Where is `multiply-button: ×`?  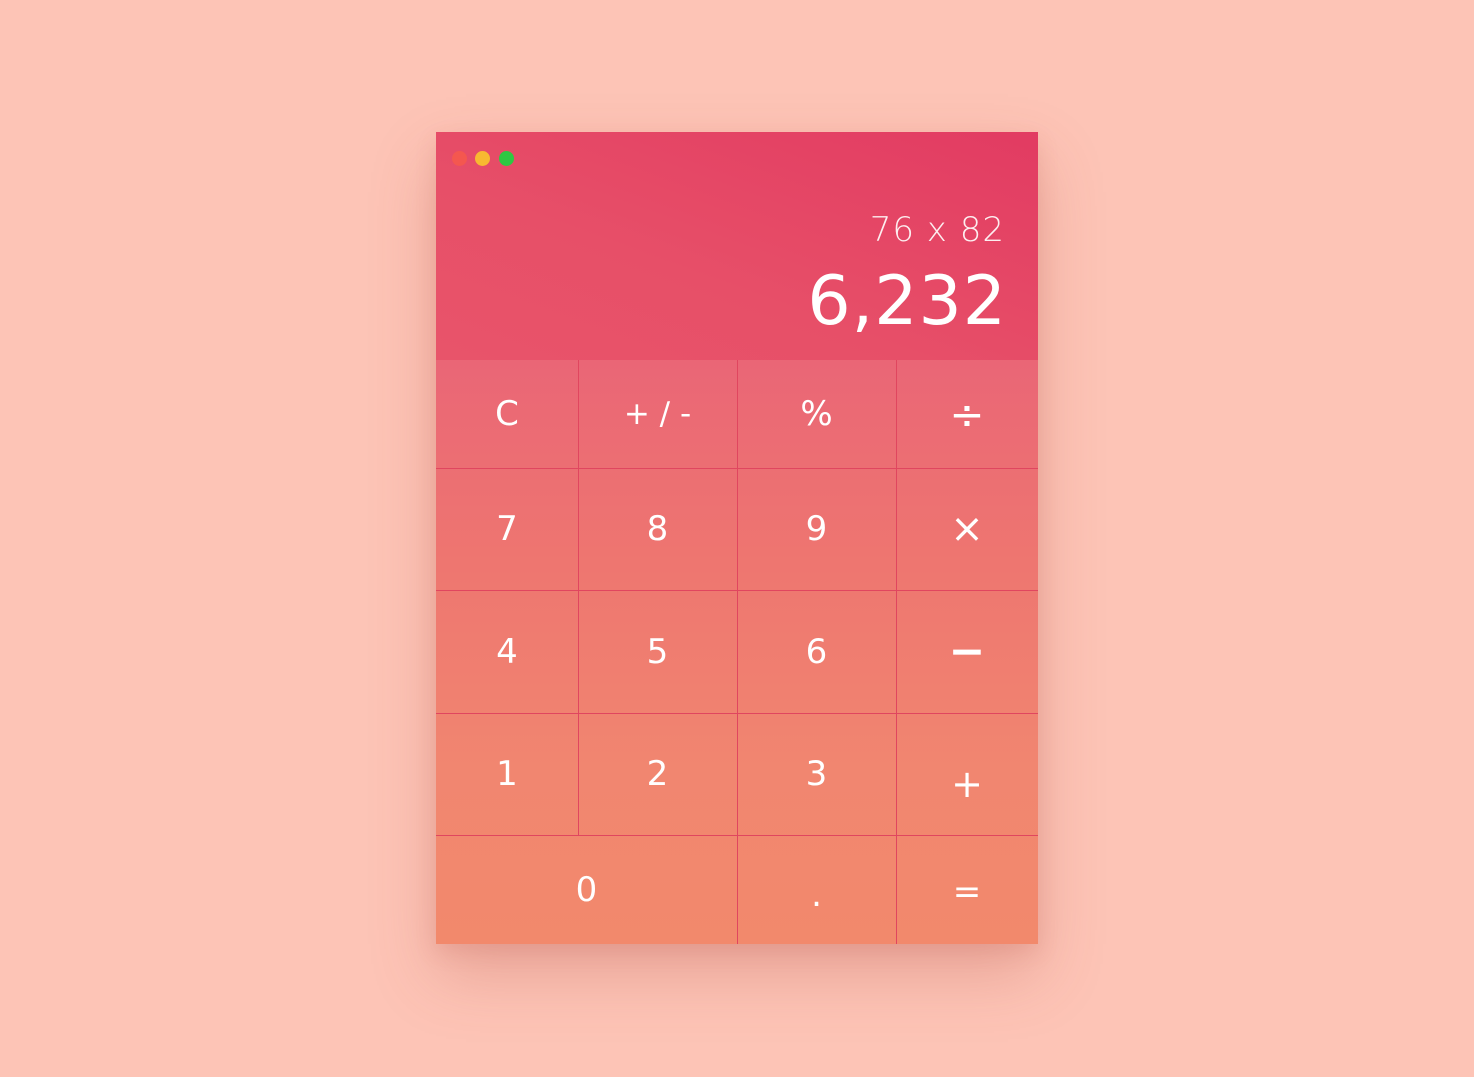 multiply-button: × is located at coordinates (967, 529).